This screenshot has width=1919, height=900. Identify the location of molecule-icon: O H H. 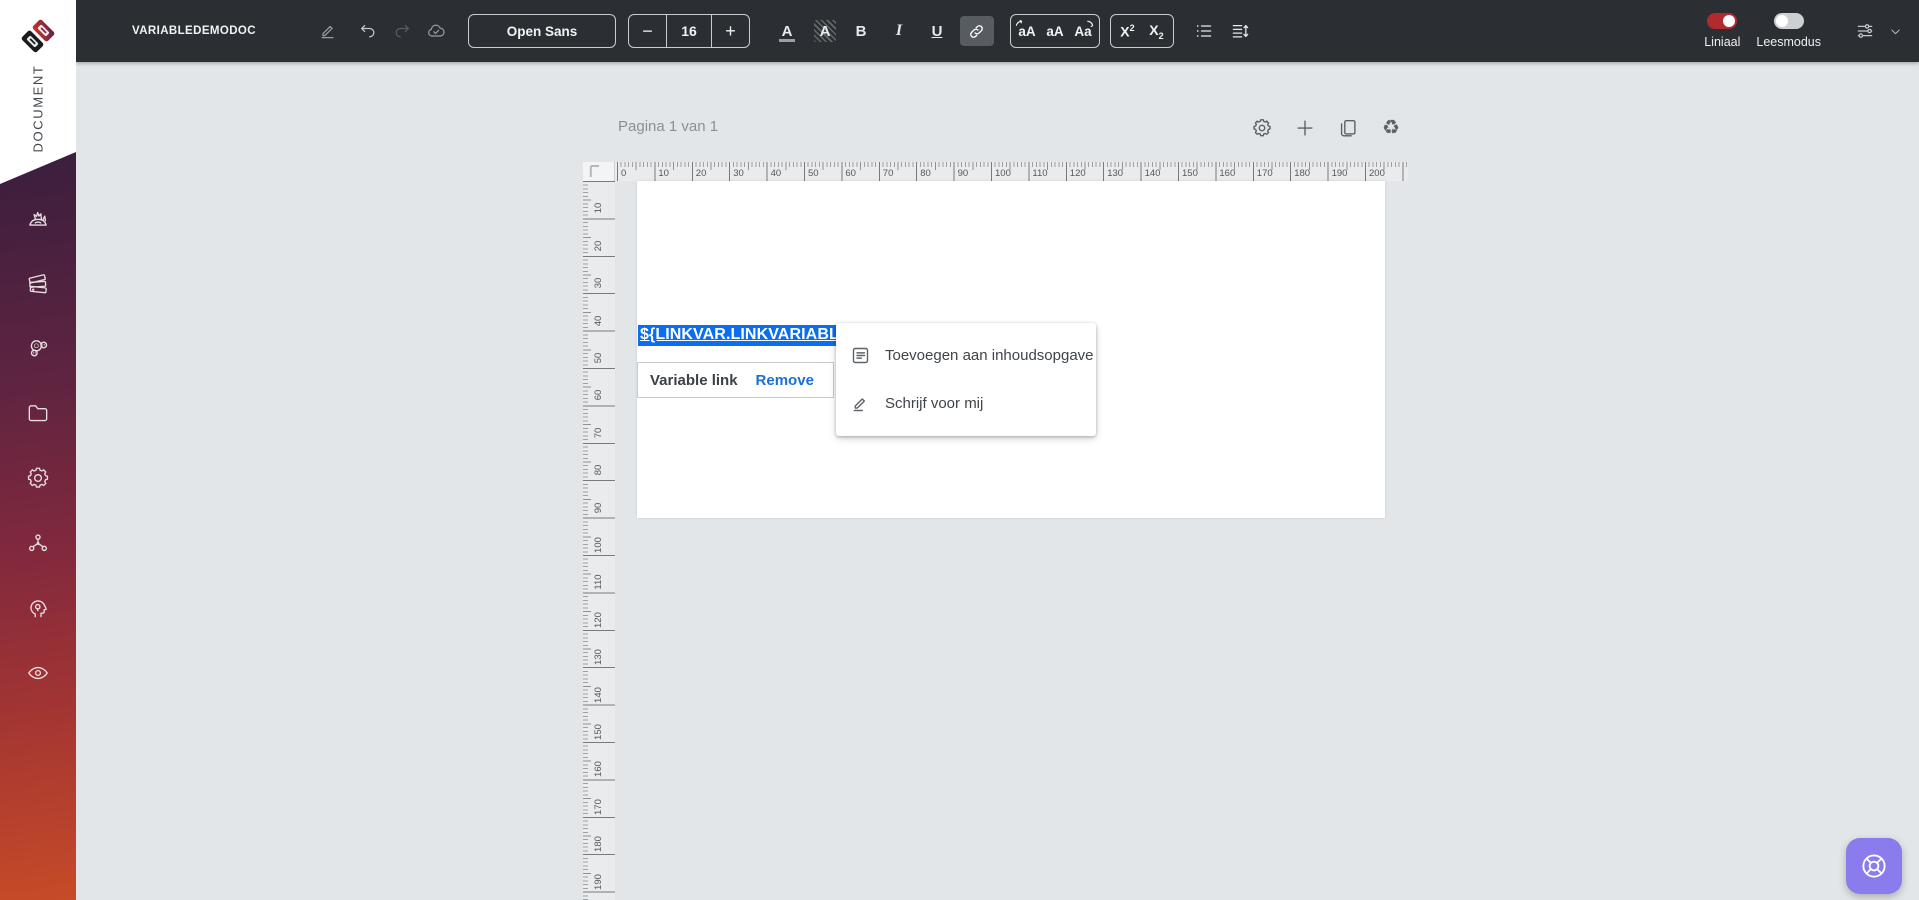
(39, 348).